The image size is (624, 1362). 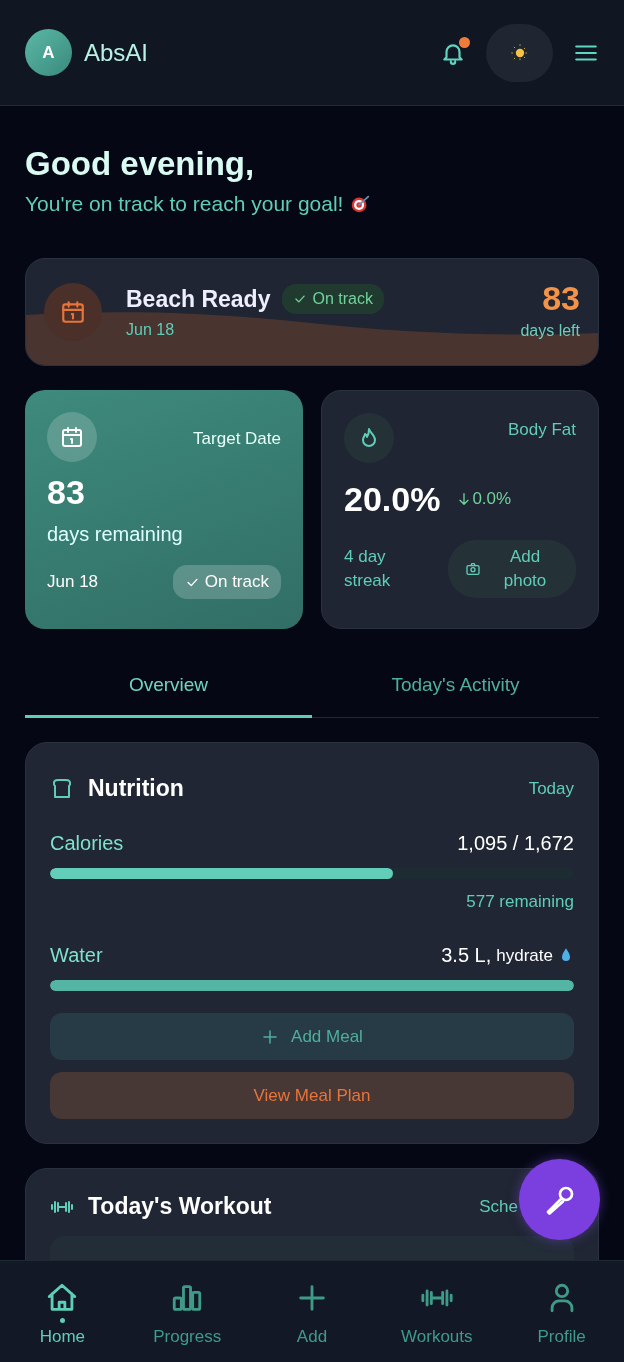 What do you see at coordinates (116, 52) in the screenshot?
I see `app-name: AbsAI` at bounding box center [116, 52].